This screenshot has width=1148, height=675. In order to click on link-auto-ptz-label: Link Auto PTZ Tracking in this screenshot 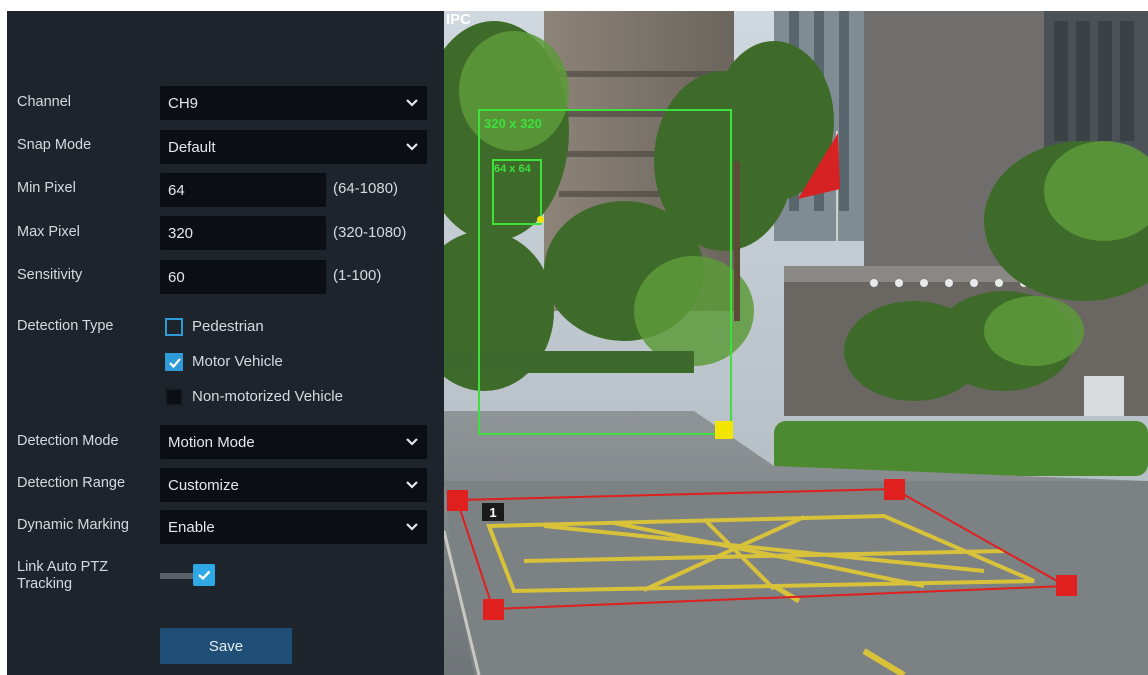, I will do `click(62, 576)`.